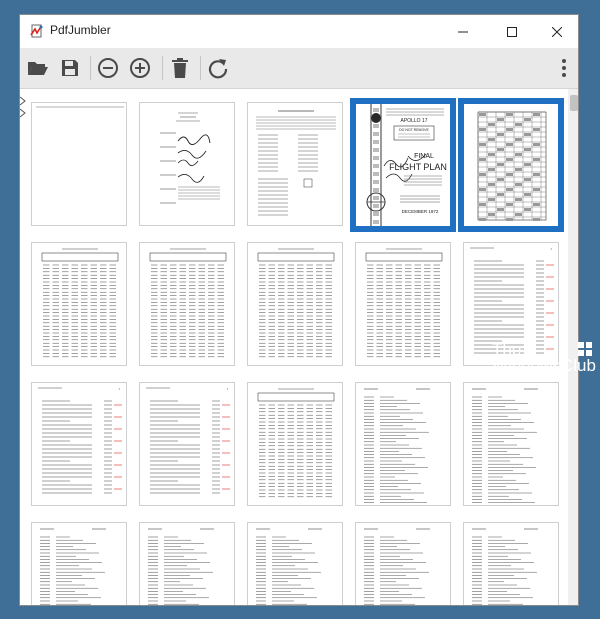 The image size is (600, 619). What do you see at coordinates (299, 31) in the screenshot?
I see `title-bar: PdfJumbler` at bounding box center [299, 31].